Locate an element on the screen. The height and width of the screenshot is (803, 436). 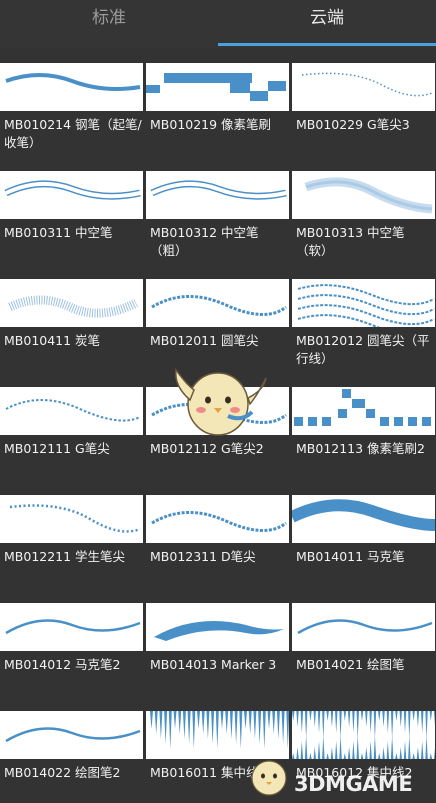
brush-item: MB012012 圆笔尖（平行线） is located at coordinates (363, 318).